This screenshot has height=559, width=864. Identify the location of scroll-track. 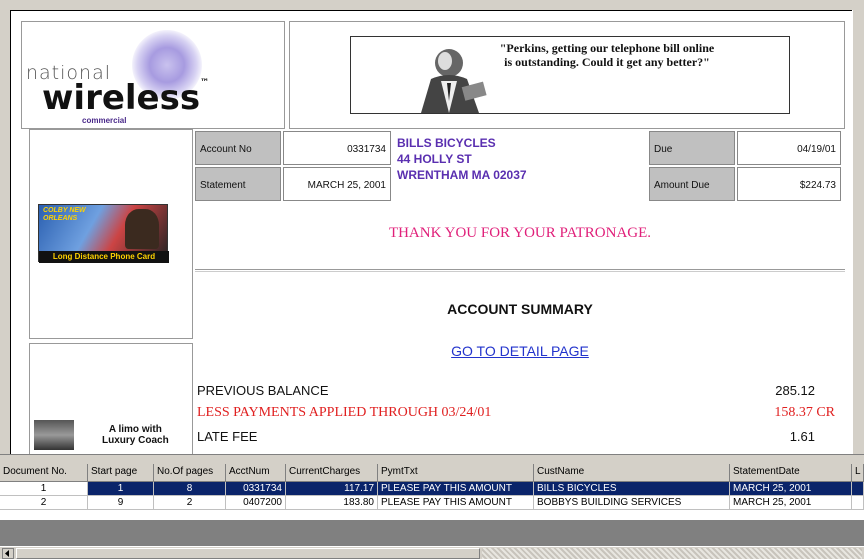
(672, 553).